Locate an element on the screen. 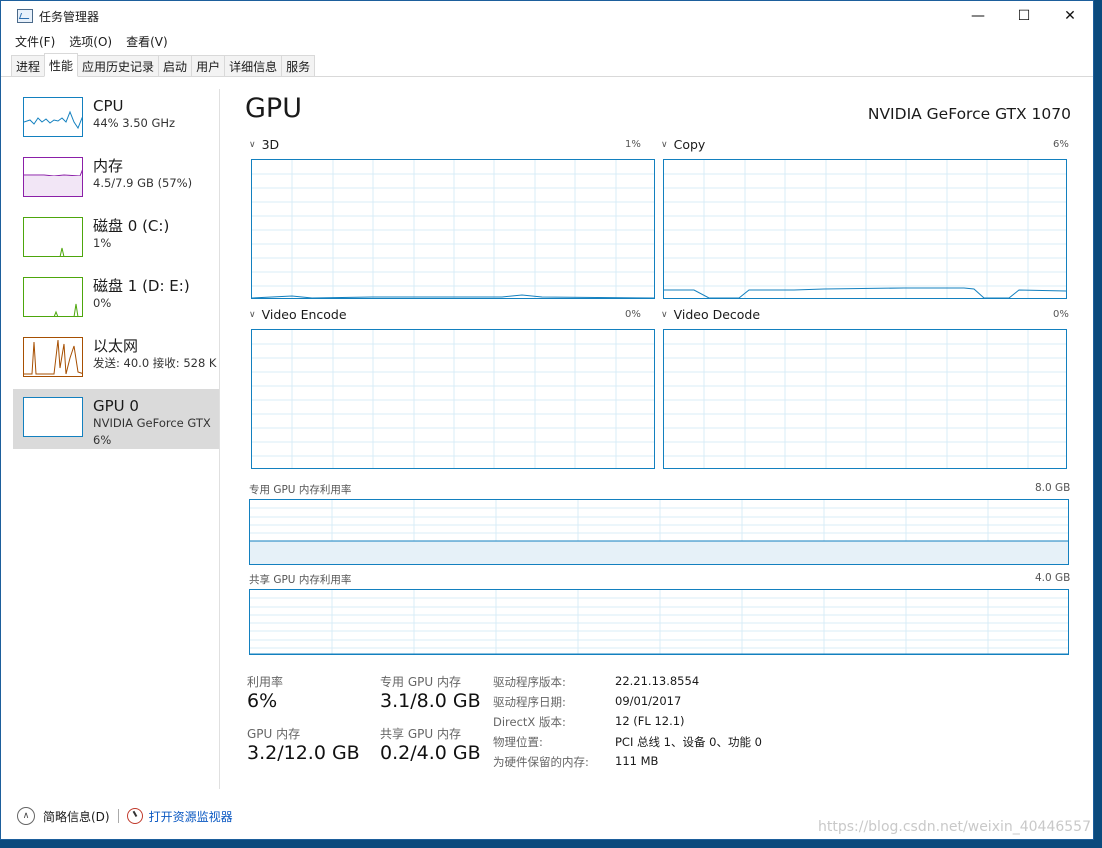 Image resolution: width=1102 pixels, height=848 pixels. resource-disk-0: 磁盘 0 (C:) 1% is located at coordinates (116, 239).